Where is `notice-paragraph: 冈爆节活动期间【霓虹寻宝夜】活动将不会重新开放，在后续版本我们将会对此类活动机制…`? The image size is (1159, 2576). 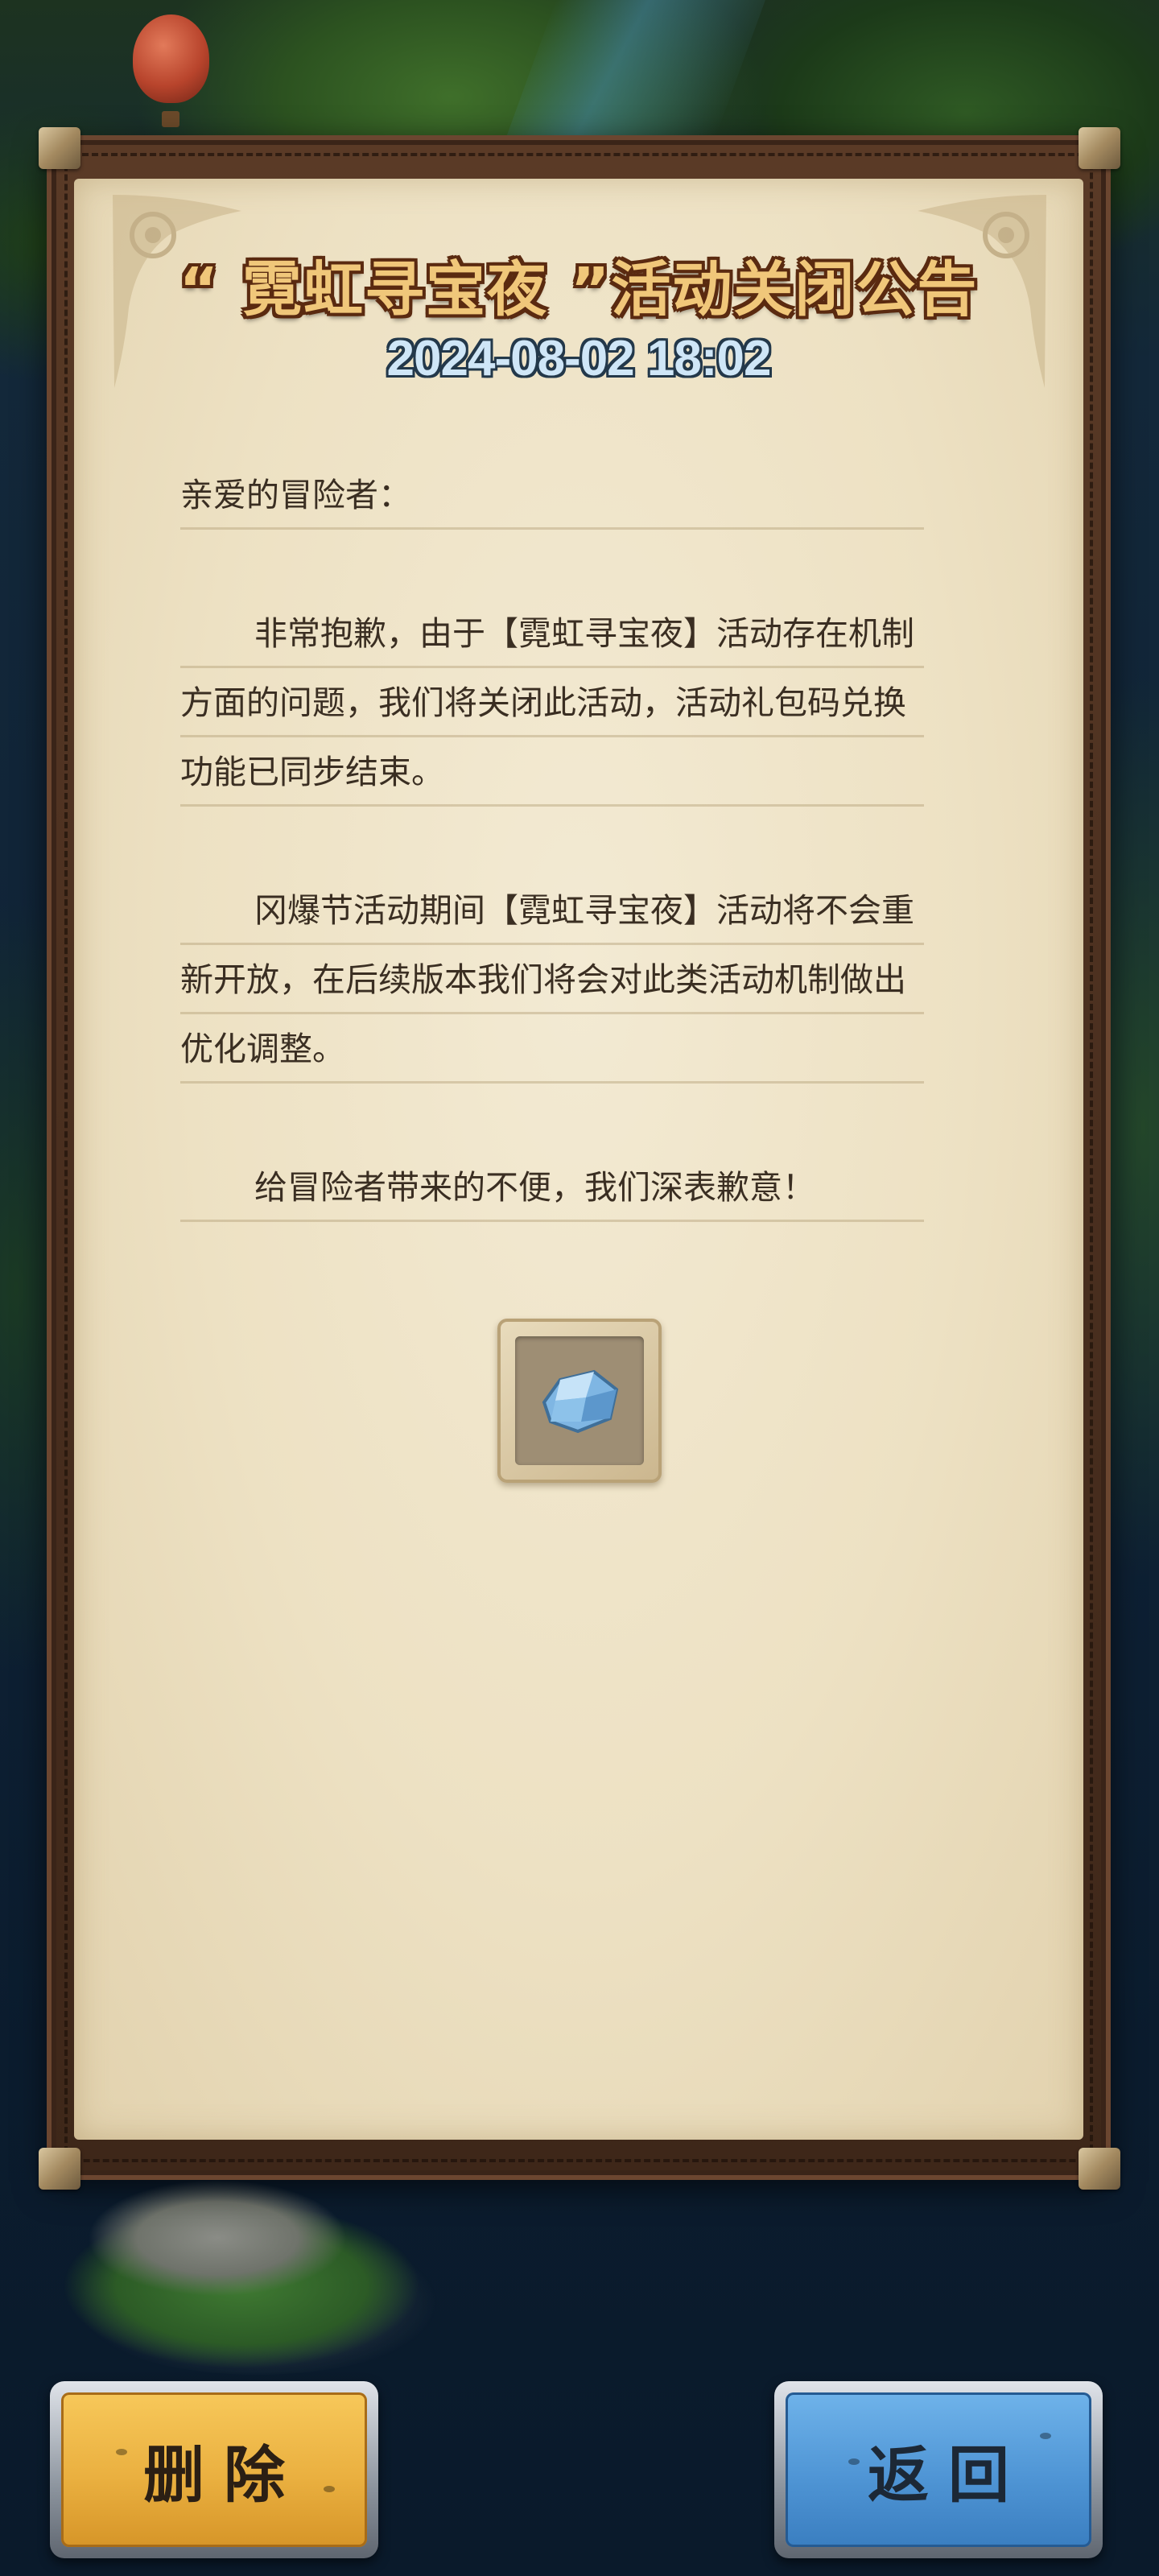
notice-paragraph: 冈爆节活动期间【霓虹寻宝夜】活动将不会重新开放，在后续版本我们将会对此类活动机制… is located at coordinates (552, 980).